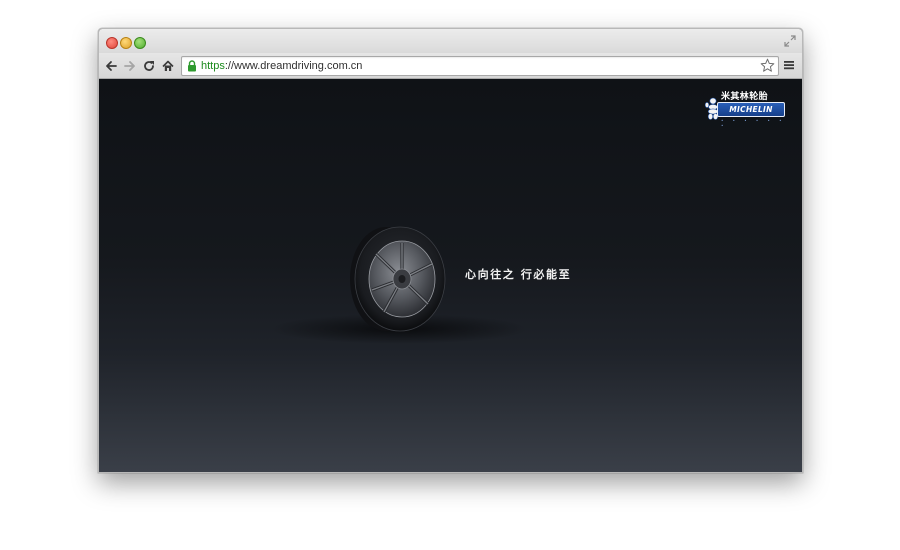 Image resolution: width=900 pixels, height=550 pixels. What do you see at coordinates (293, 66) in the screenshot?
I see `url-host: ://www.dreamdriving.com.cn` at bounding box center [293, 66].